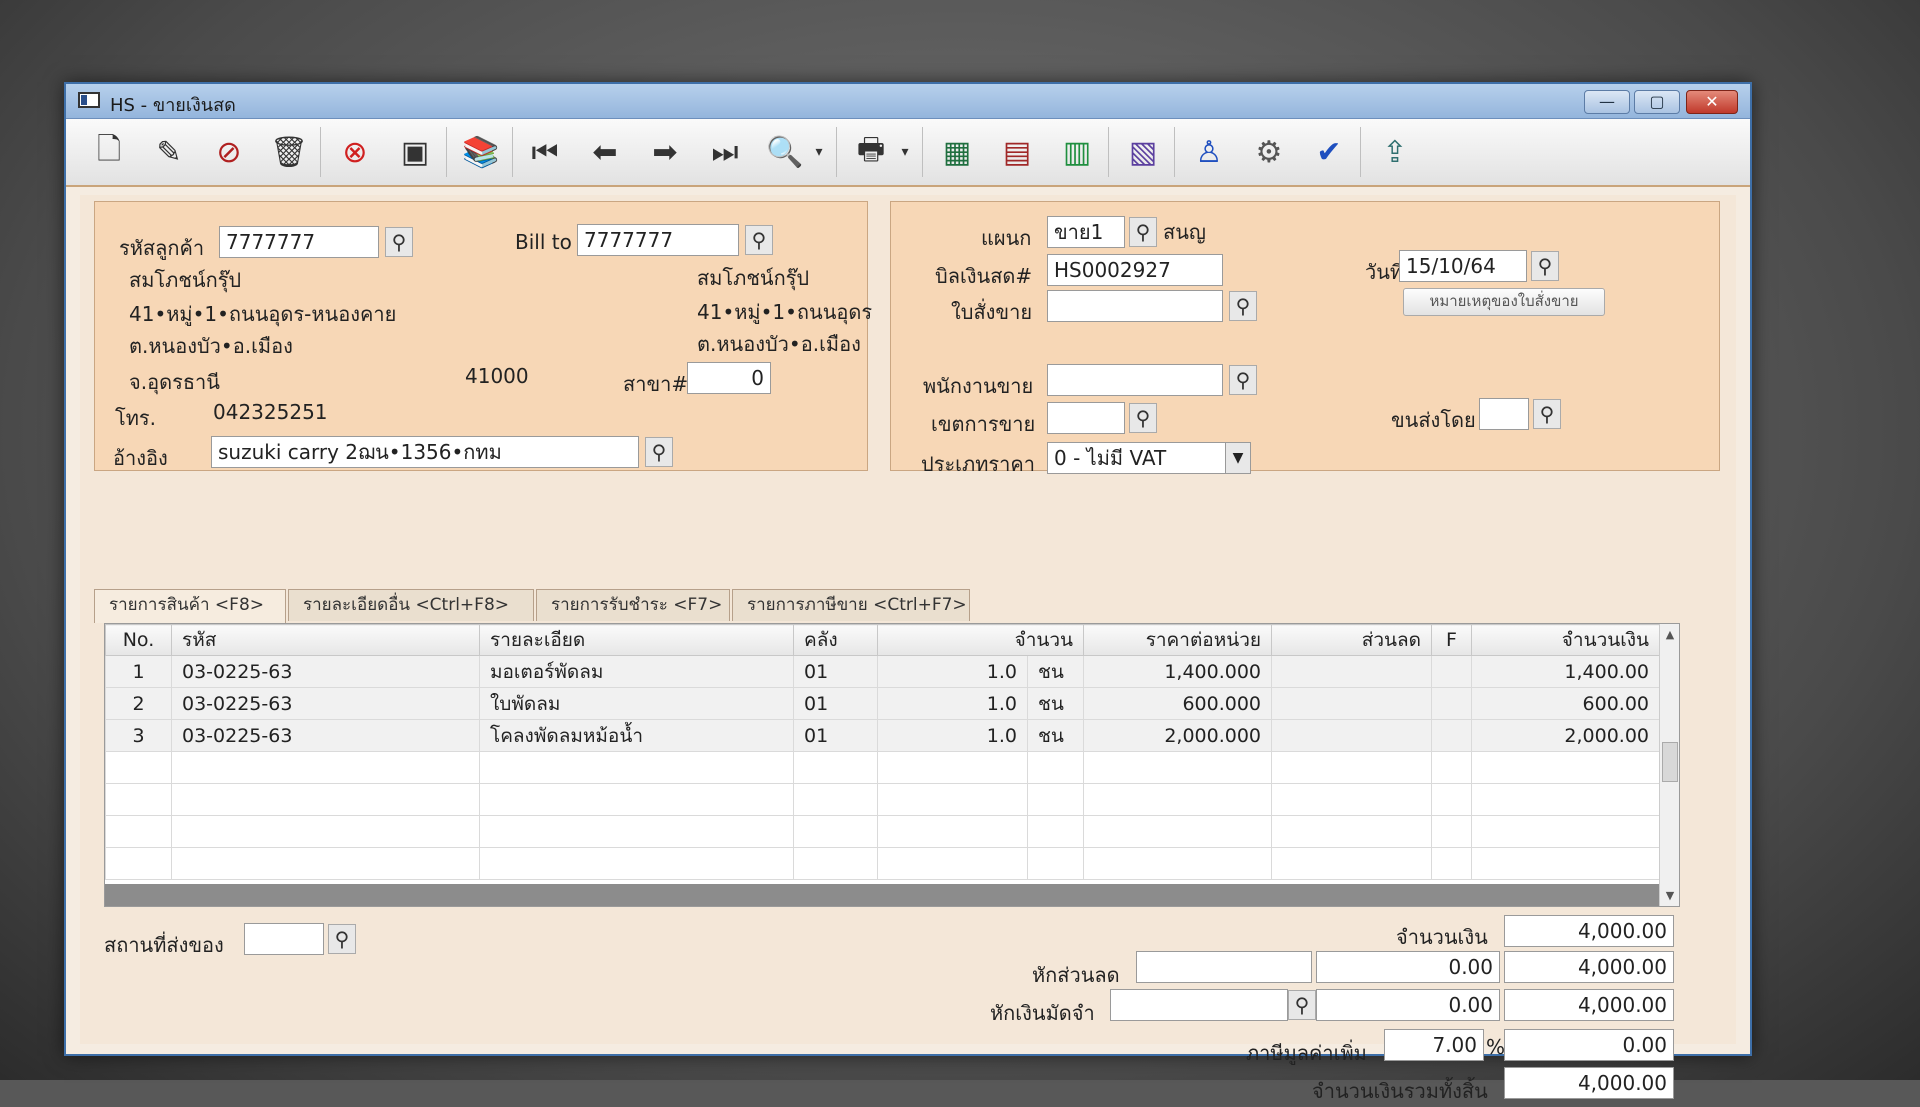 This screenshot has height=1107, width=1920. Describe the element at coordinates (1504, 302) in the screenshot. I see `sales-order-note-button: หมายเหตุของใบสั่งขาย` at that location.